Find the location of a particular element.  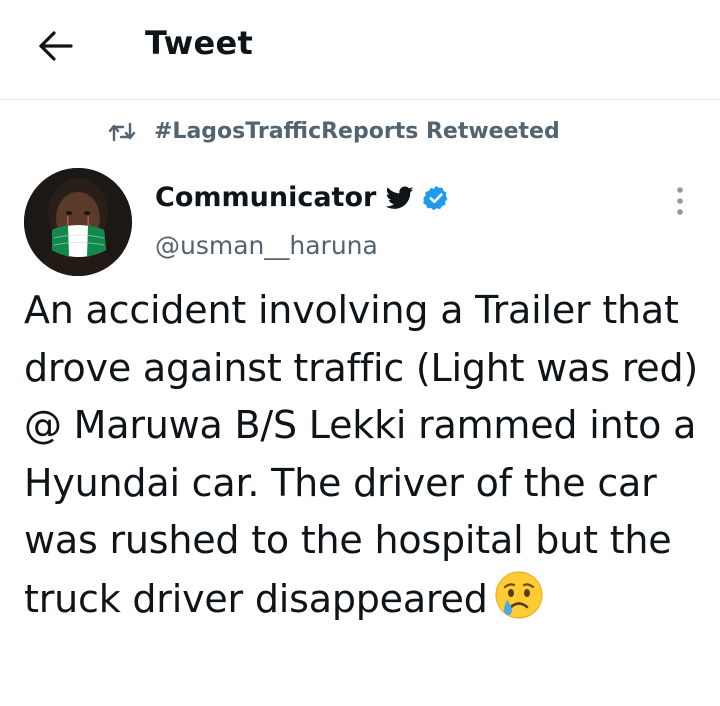

arrow-left-icon is located at coordinates (56, 46).